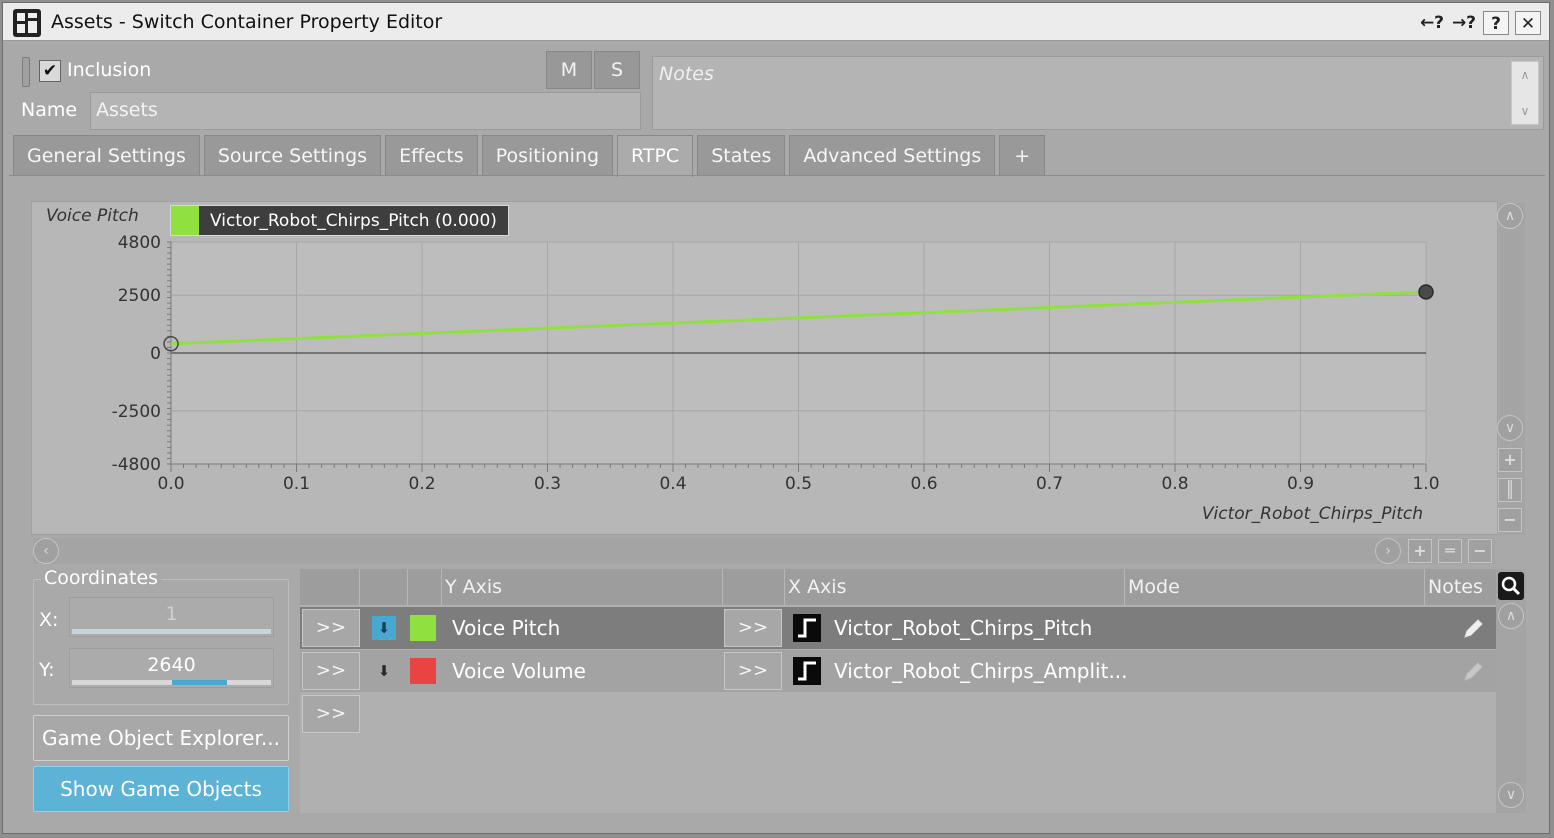  Describe the element at coordinates (1510, 490) in the screenshot. I see `fit-y-icon: ║` at that location.